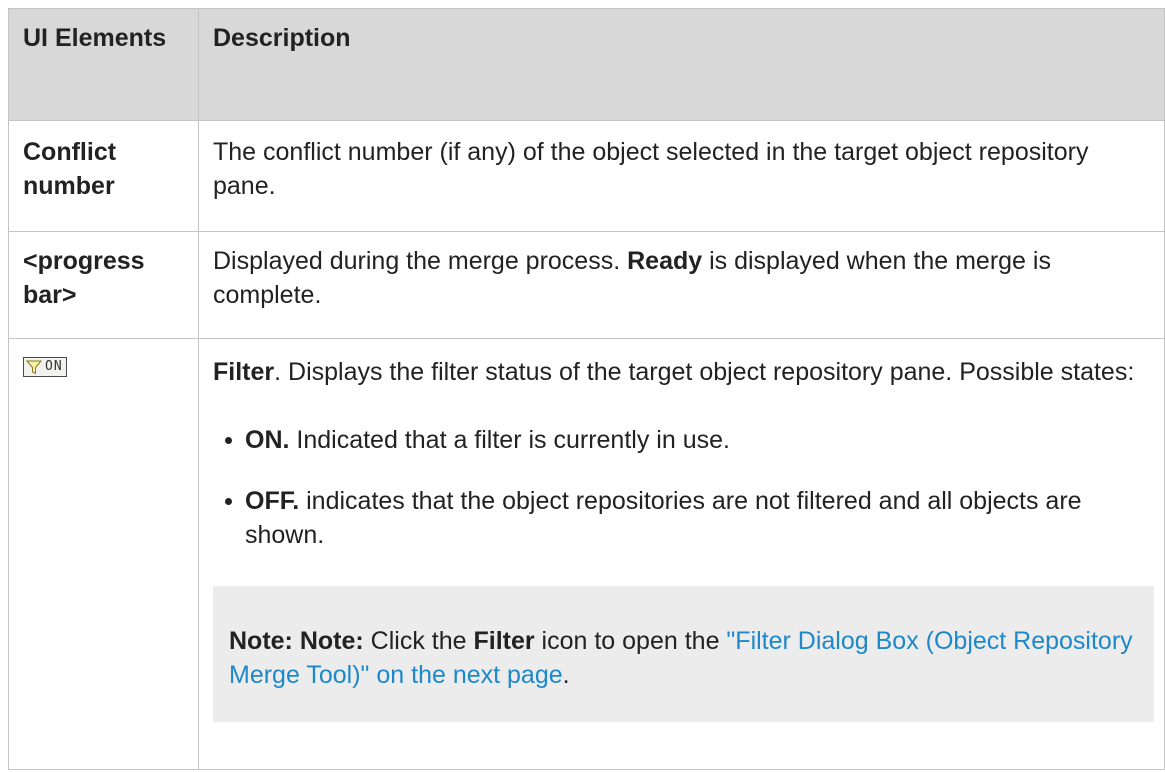 The height and width of the screenshot is (772, 1165). What do you see at coordinates (95, 38) in the screenshot?
I see `header-ui-elements-label: UI Elements` at bounding box center [95, 38].